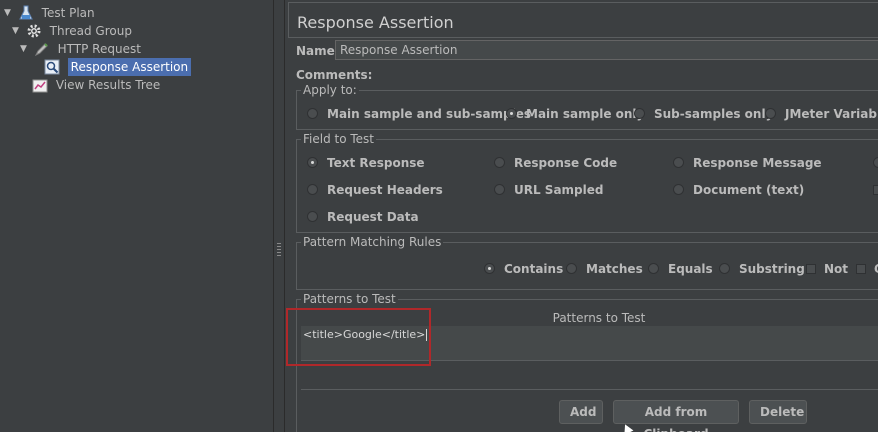  Describe the element at coordinates (334, 75) in the screenshot. I see `comments-label: Comments:` at that location.